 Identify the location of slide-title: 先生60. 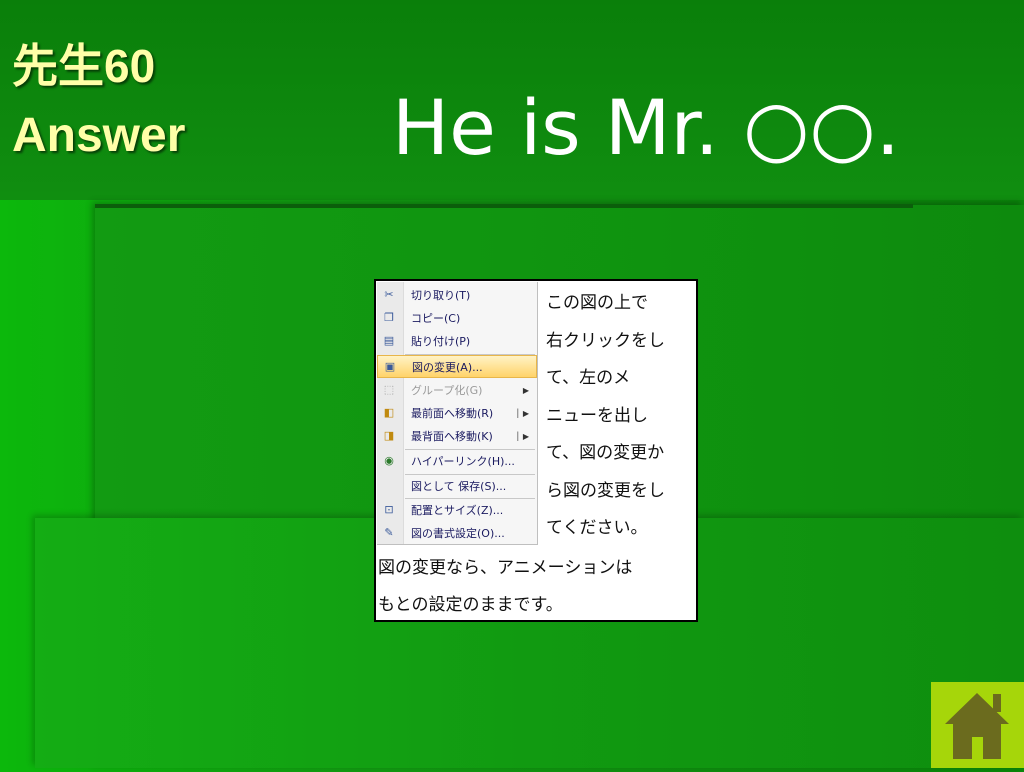
(84, 66).